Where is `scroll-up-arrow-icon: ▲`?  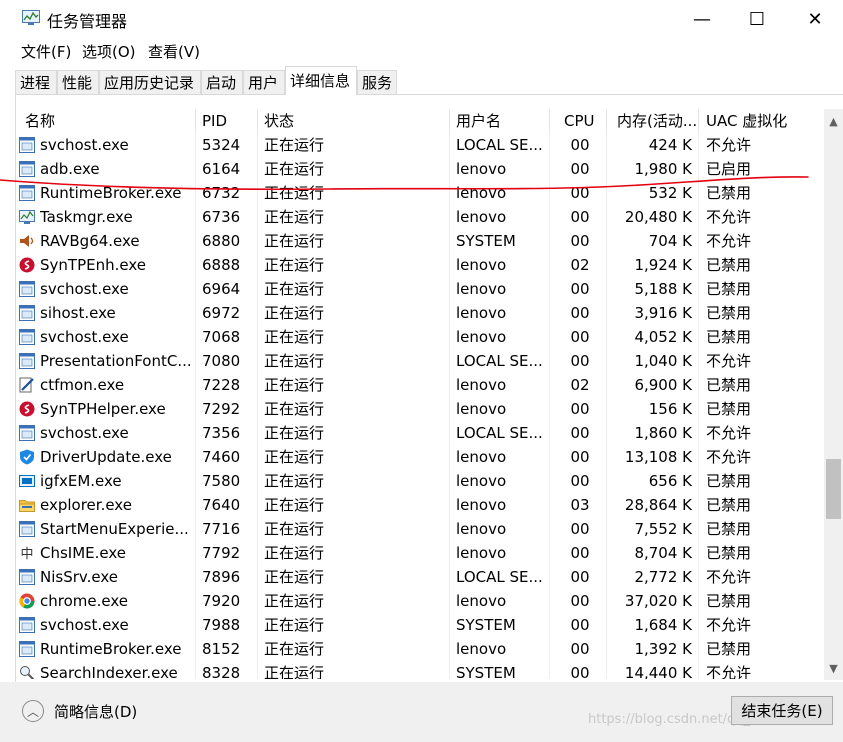 scroll-up-arrow-icon: ▲ is located at coordinates (833, 121).